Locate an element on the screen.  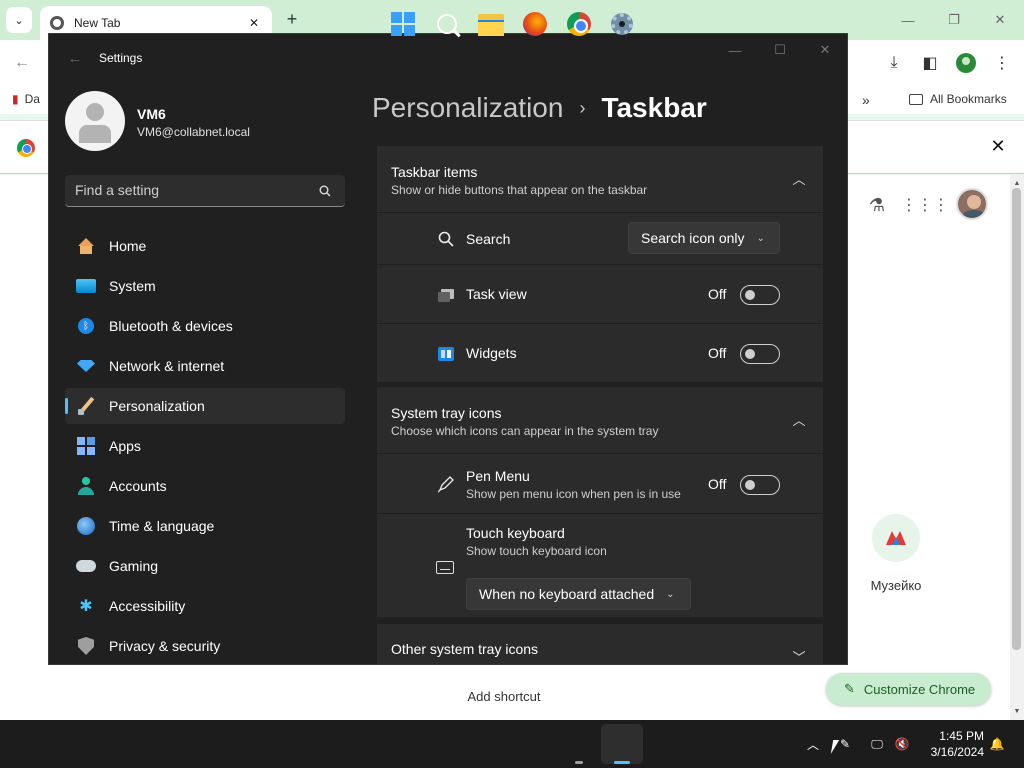
section-title: Taskbar items is located at coordinates (434, 172).